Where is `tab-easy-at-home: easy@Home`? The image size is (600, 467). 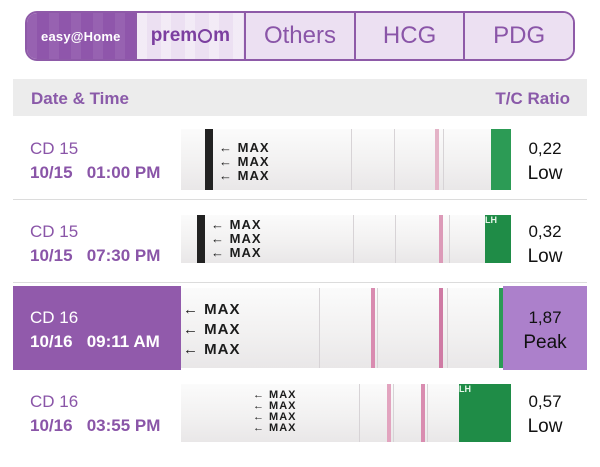
tab-easy-at-home: easy@Home is located at coordinates (81, 36).